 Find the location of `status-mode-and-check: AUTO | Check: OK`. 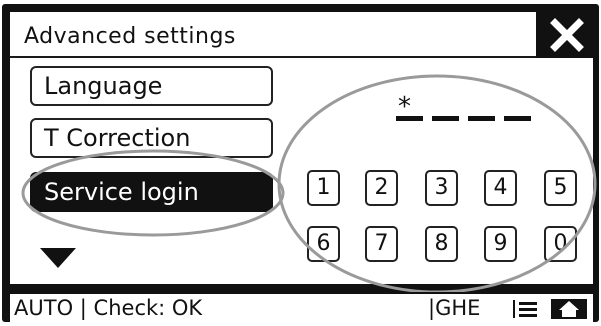

status-mode-and-check: AUTO | Check: OK is located at coordinates (108, 308).